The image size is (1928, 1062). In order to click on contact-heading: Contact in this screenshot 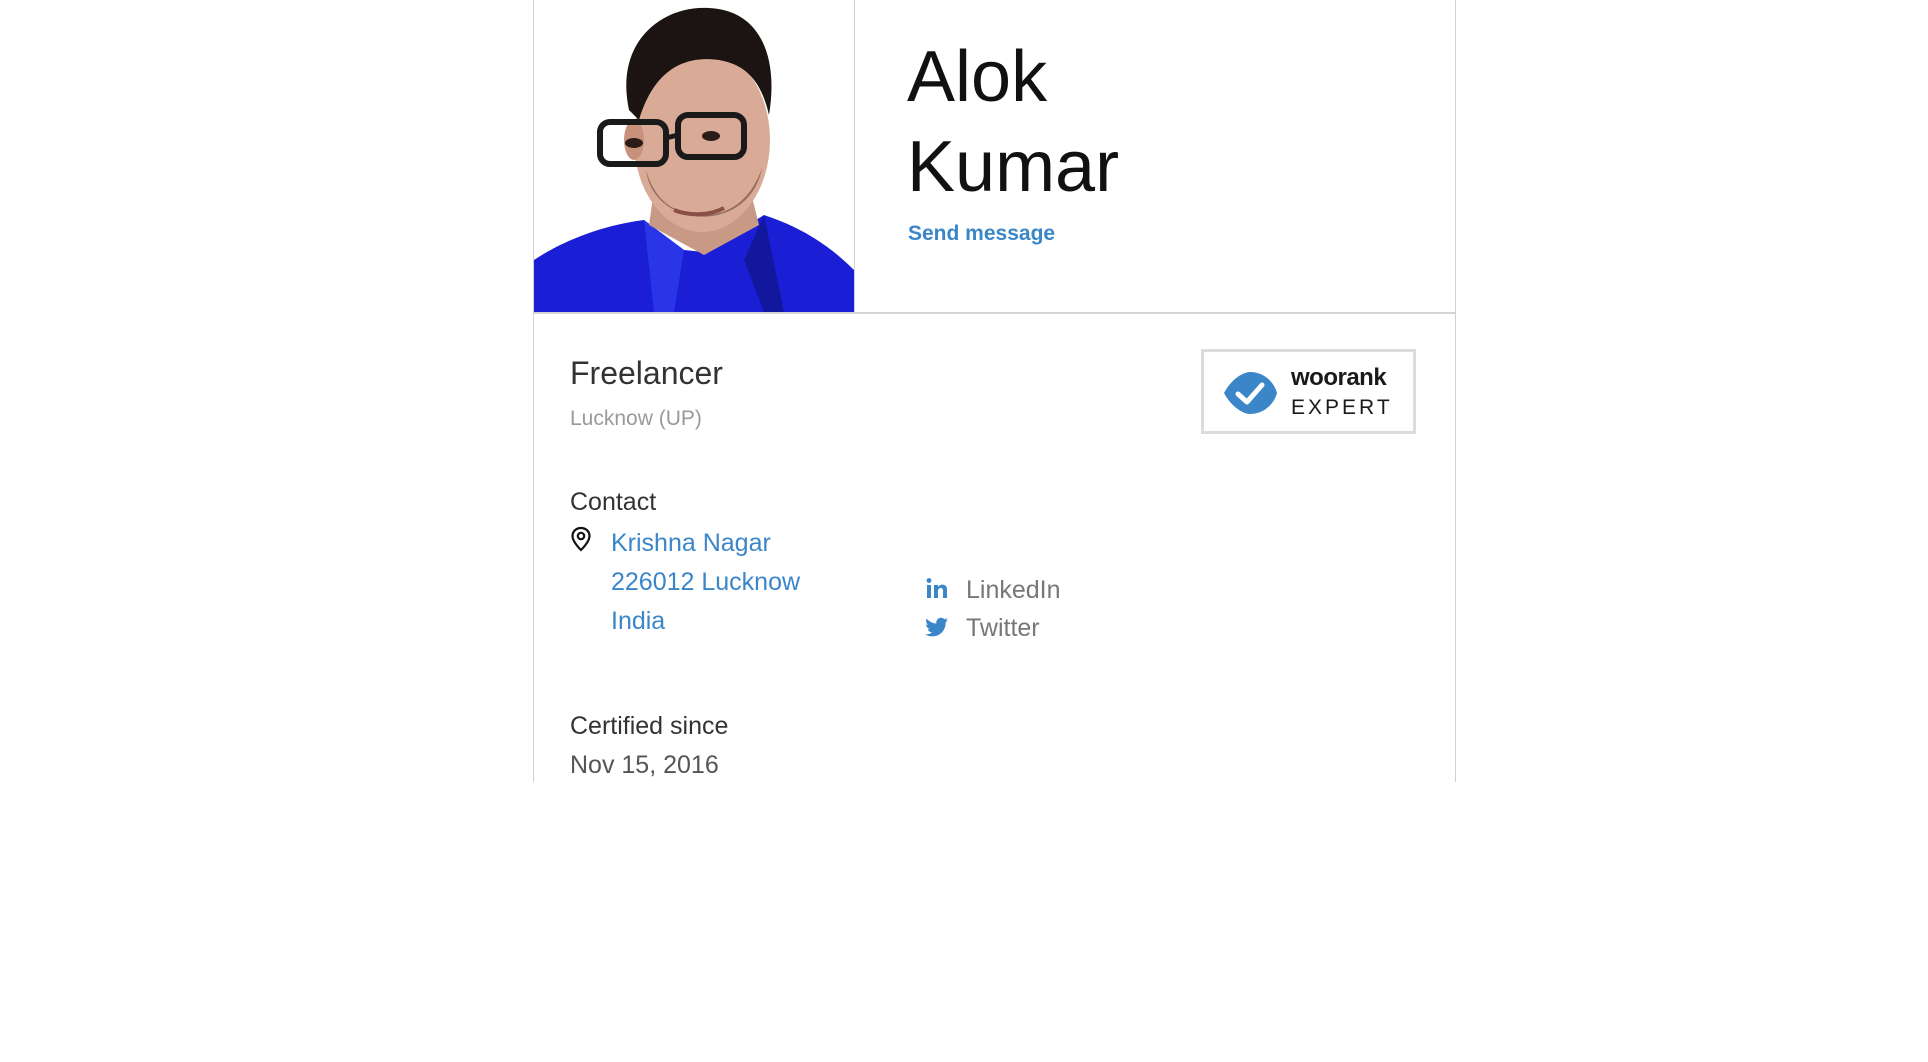, I will do `click(613, 502)`.